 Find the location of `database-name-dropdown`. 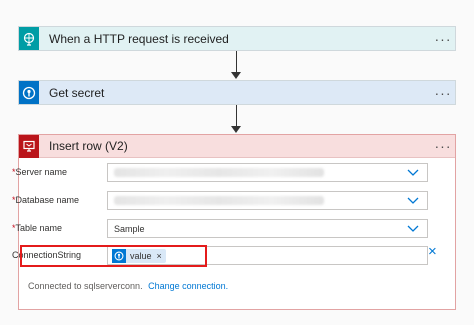

database-name-dropdown is located at coordinates (267, 200).